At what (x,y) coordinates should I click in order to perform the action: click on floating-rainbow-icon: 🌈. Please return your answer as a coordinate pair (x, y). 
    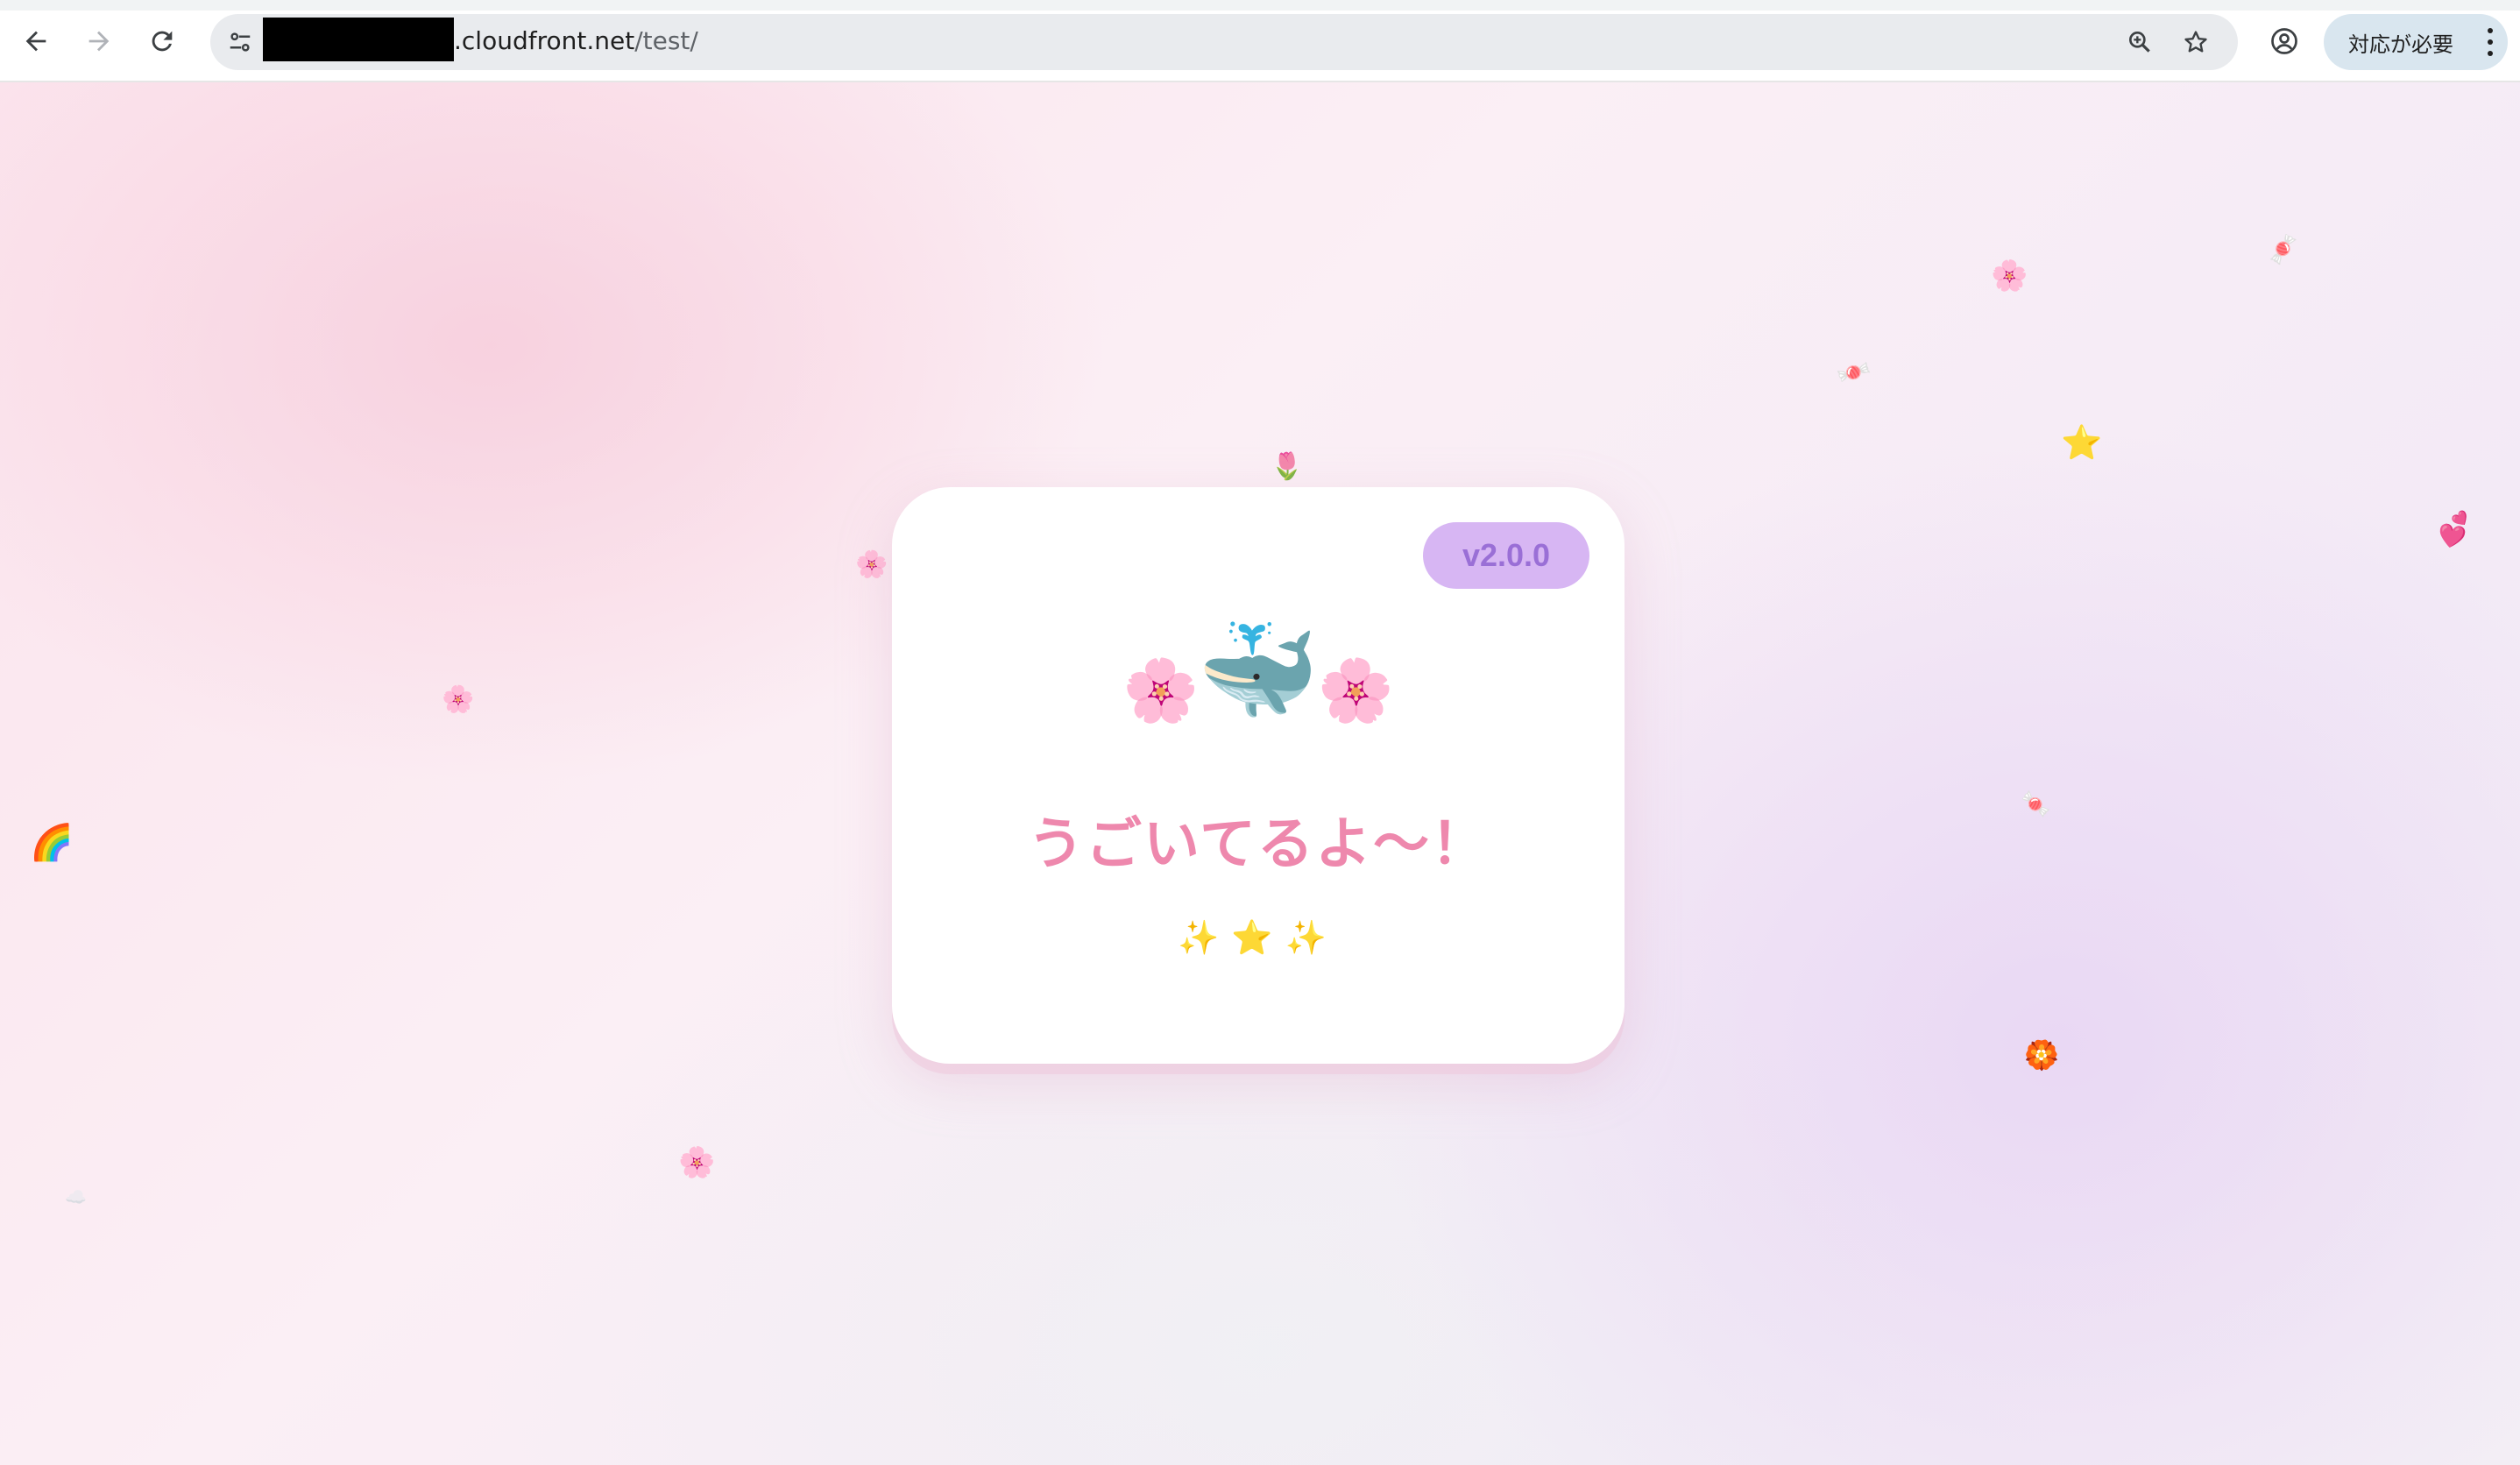
    Looking at the image, I should click on (52, 843).